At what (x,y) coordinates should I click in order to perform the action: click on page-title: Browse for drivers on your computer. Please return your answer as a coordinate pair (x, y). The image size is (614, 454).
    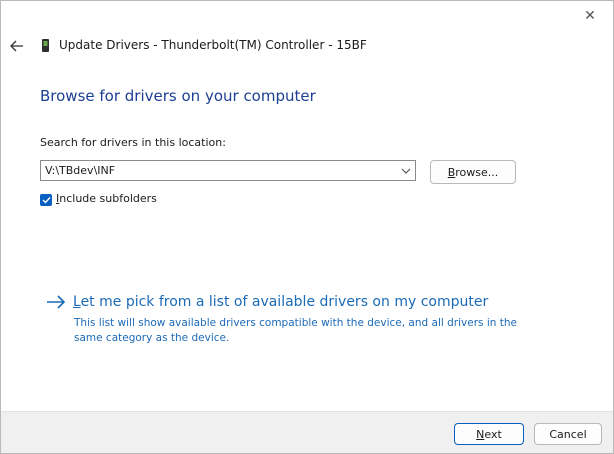
    Looking at the image, I should click on (178, 96).